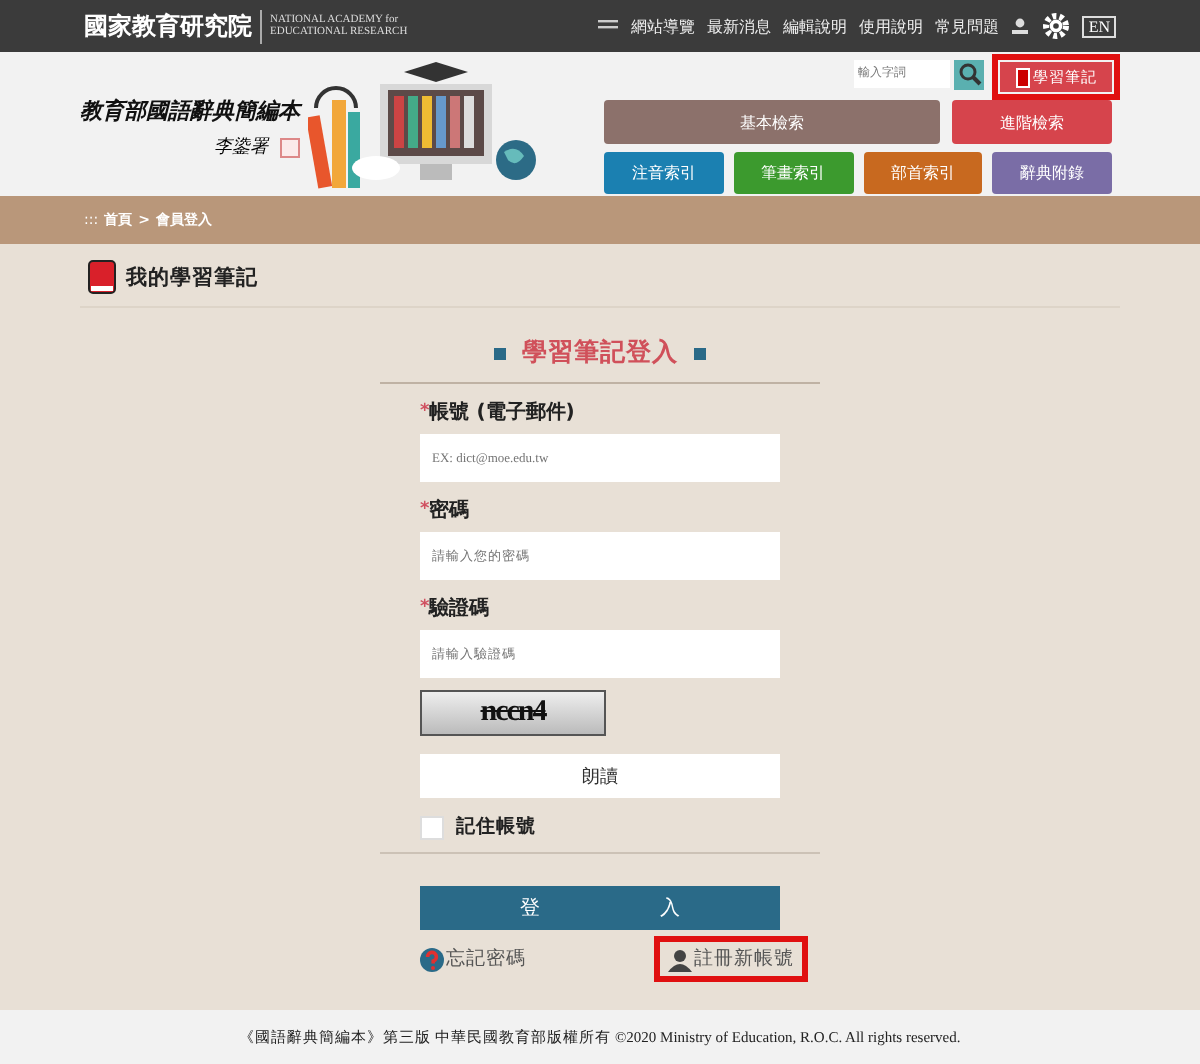 The image size is (1200, 1064). What do you see at coordinates (1032, 122) in the screenshot?
I see `search-mode-button: 進階檢索` at bounding box center [1032, 122].